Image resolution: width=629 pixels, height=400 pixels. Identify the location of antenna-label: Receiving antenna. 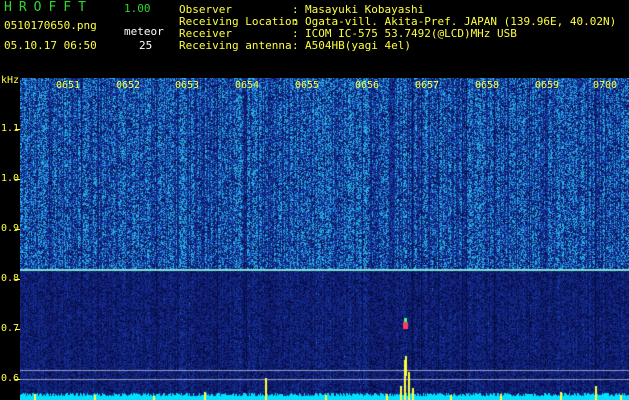
(235, 45).